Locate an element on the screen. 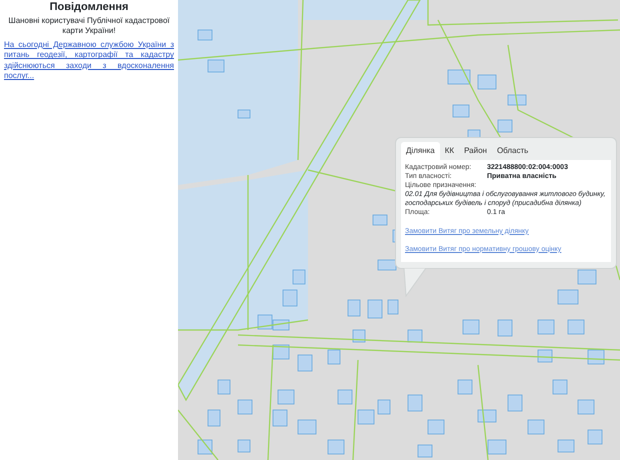 This screenshot has height=460, width=620. popup-tab: КК is located at coordinates (450, 151).